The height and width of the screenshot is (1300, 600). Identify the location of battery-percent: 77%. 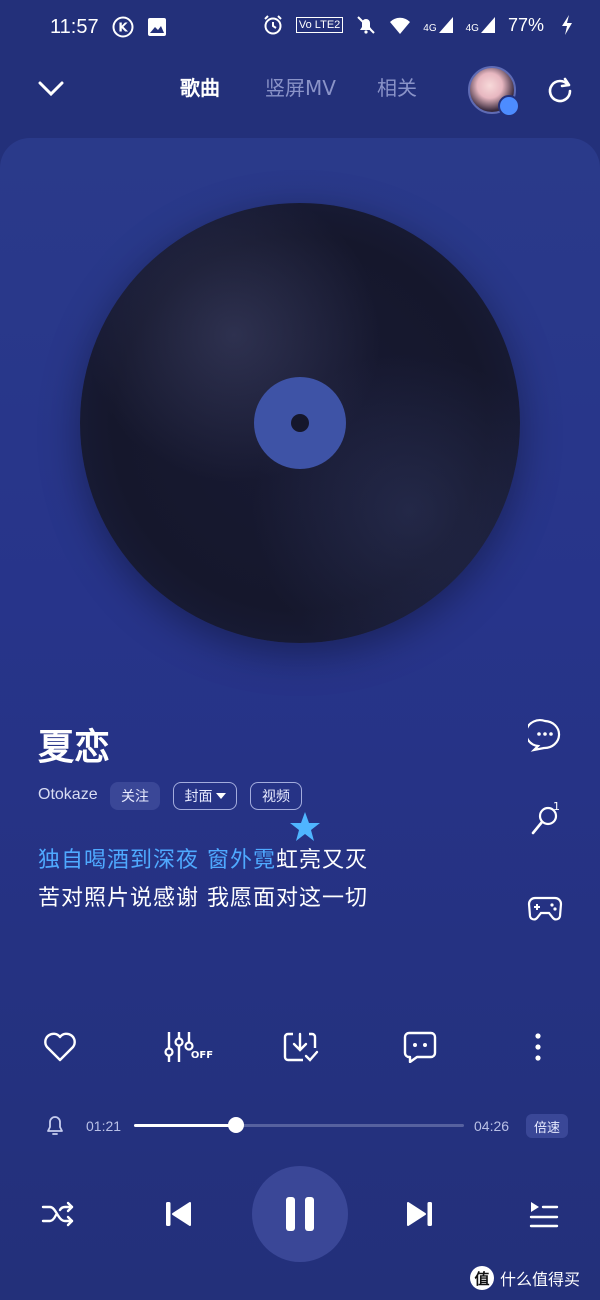
(525, 24).